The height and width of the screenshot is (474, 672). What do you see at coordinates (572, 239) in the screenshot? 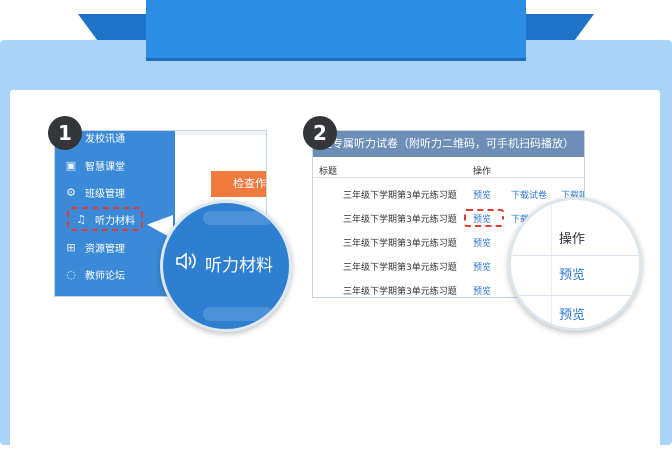
I see `zoomed-action-header: 操作` at bounding box center [572, 239].